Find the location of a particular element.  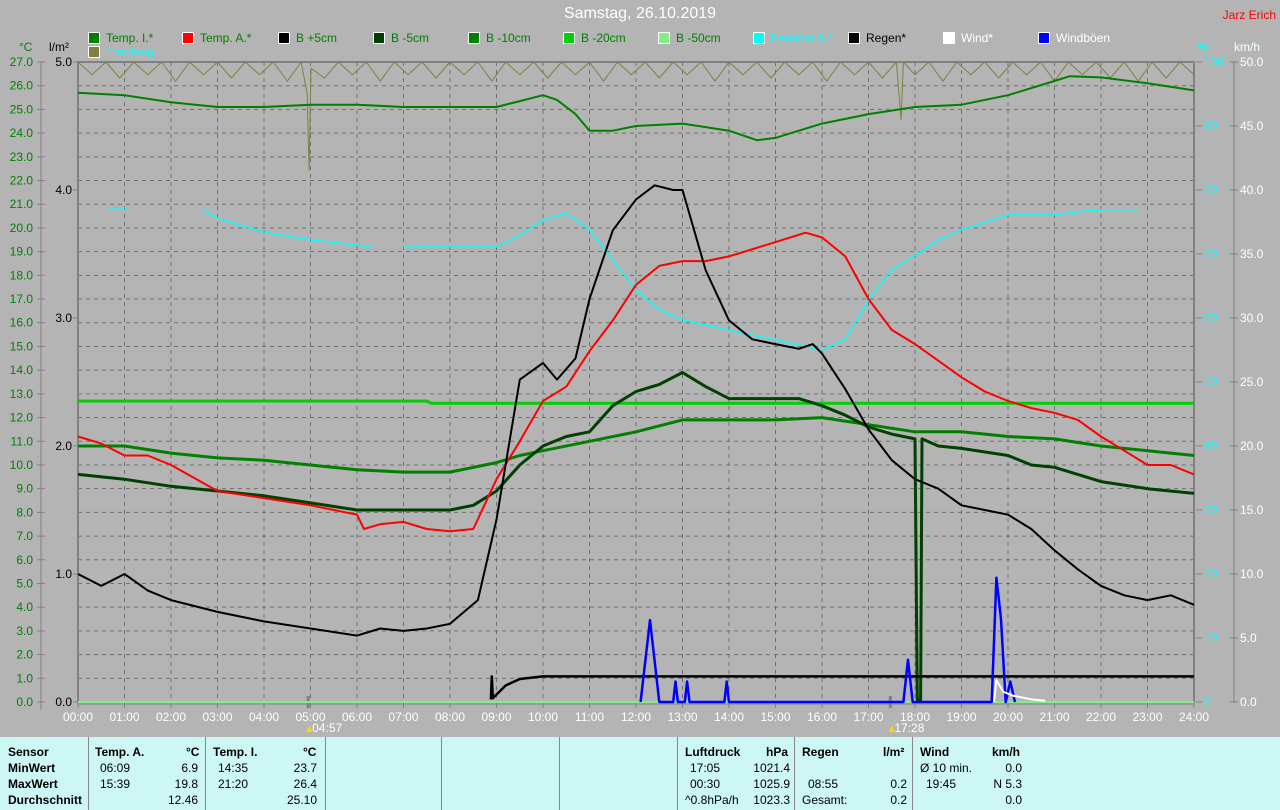

temp-tick-label: 11.0 is located at coordinates (22, 441).